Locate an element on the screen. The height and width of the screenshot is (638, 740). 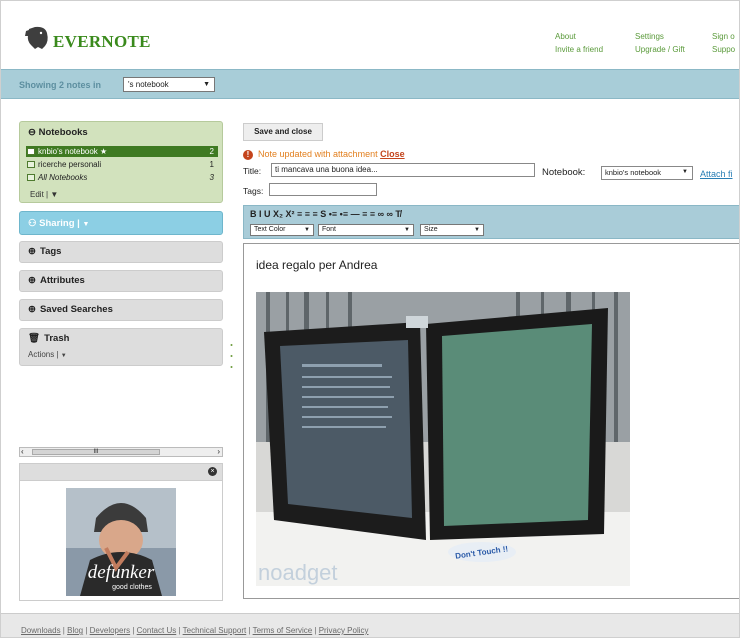
notebook-label: knbio's notebook ★ is located at coordinates (73, 151).